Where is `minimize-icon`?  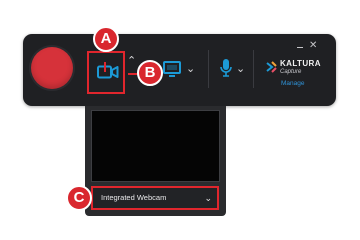 minimize-icon is located at coordinates (300, 47).